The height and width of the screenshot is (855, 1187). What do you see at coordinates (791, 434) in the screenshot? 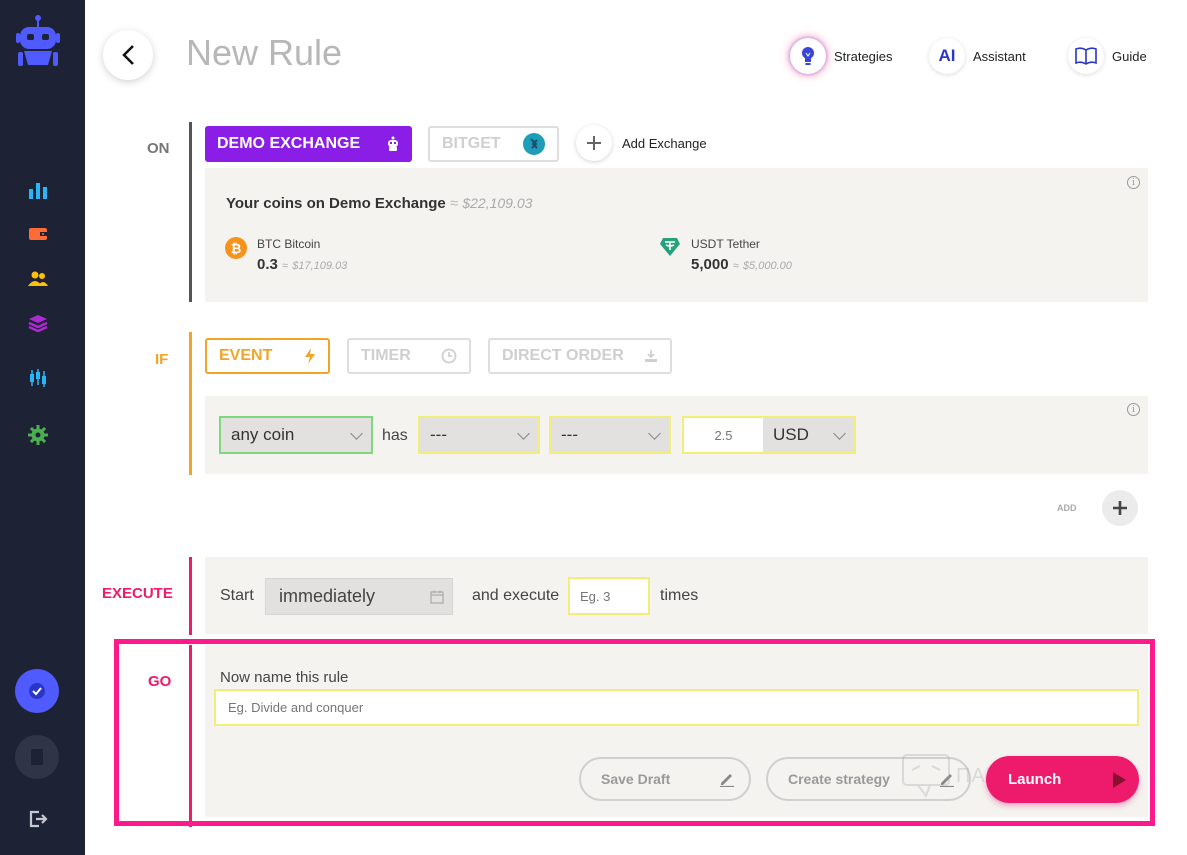
I see `currency-select-value: USD` at bounding box center [791, 434].